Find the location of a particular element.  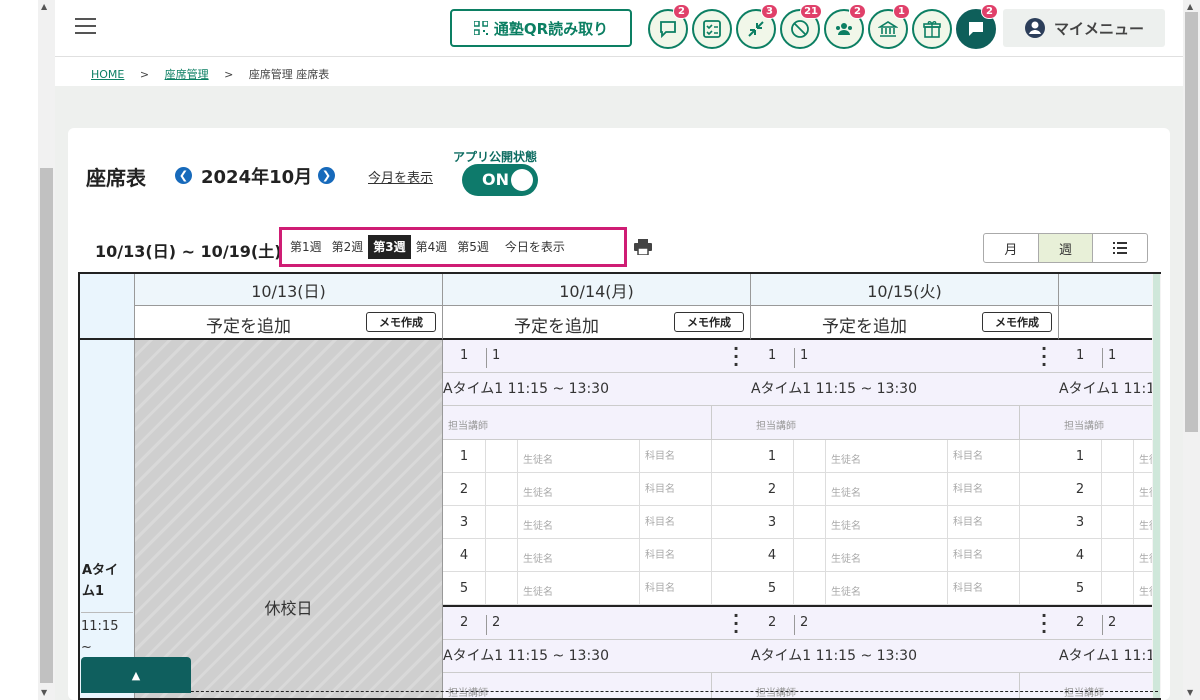

group-icon: 2 is located at coordinates (845, 26).